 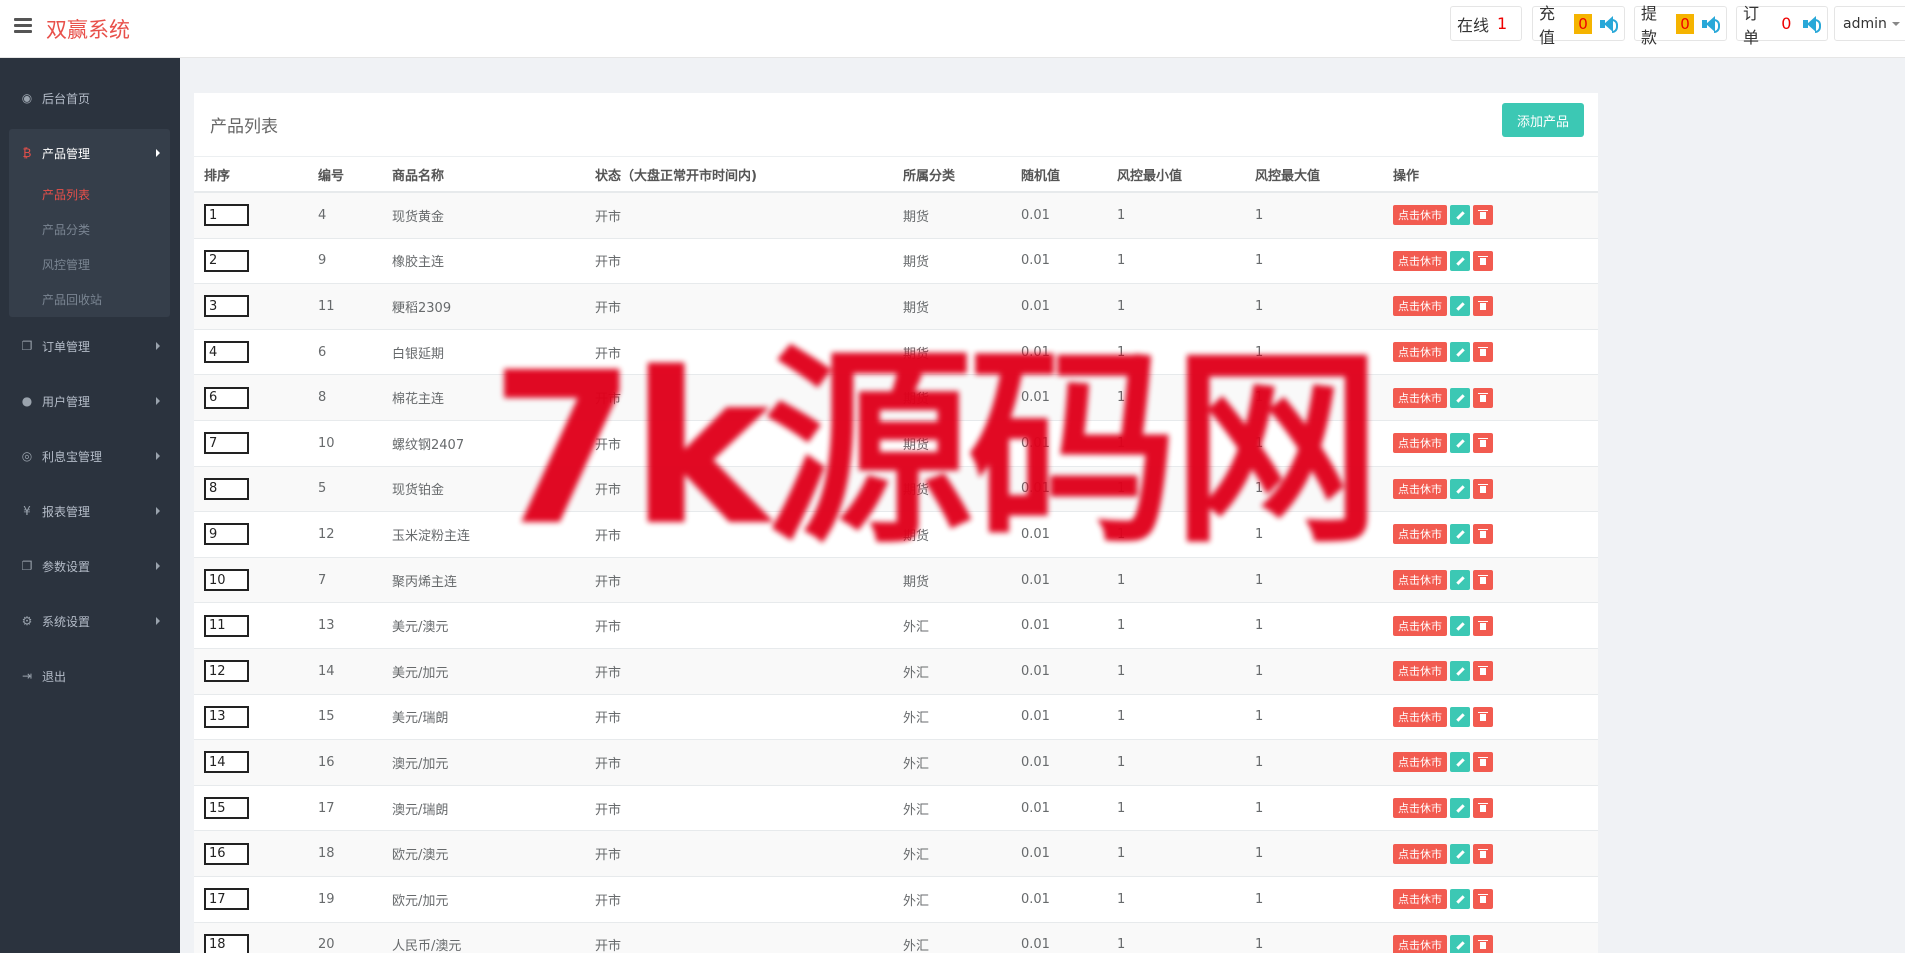 I want to click on sidebar-item-interest: ◎ 利息宝管理, so click(x=90, y=456).